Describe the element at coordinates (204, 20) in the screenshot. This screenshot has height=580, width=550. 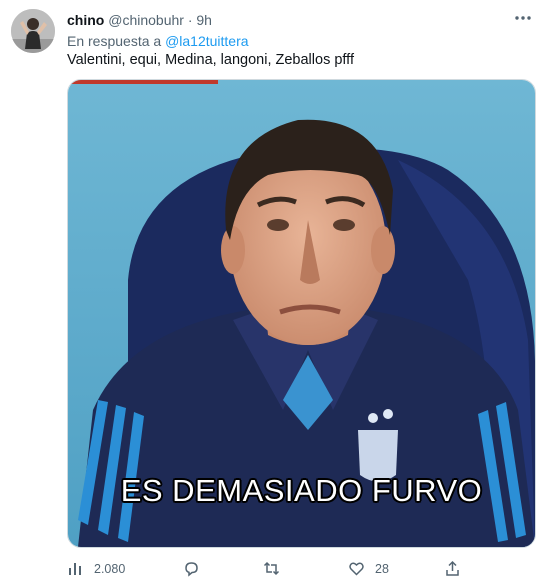
I see `timestamp: 9h` at that location.